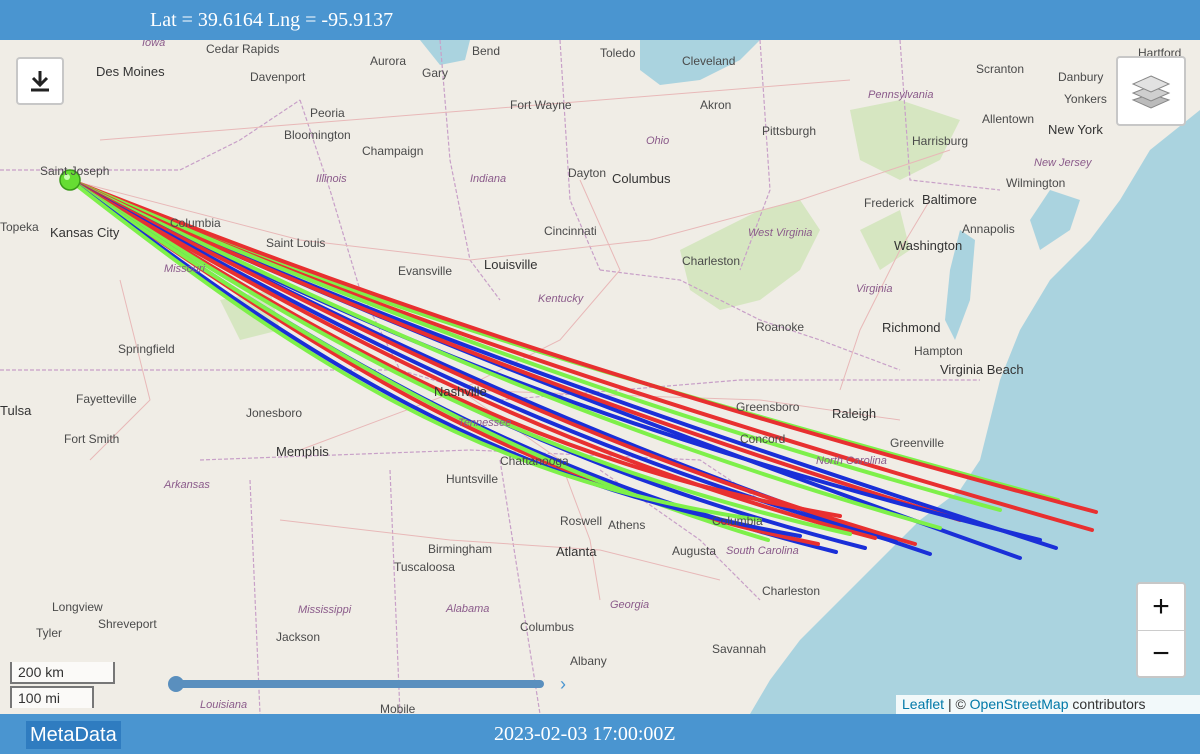 This screenshot has width=1200, height=754. Describe the element at coordinates (570, 231) in the screenshot. I see `city-label: Cincinnati` at that location.